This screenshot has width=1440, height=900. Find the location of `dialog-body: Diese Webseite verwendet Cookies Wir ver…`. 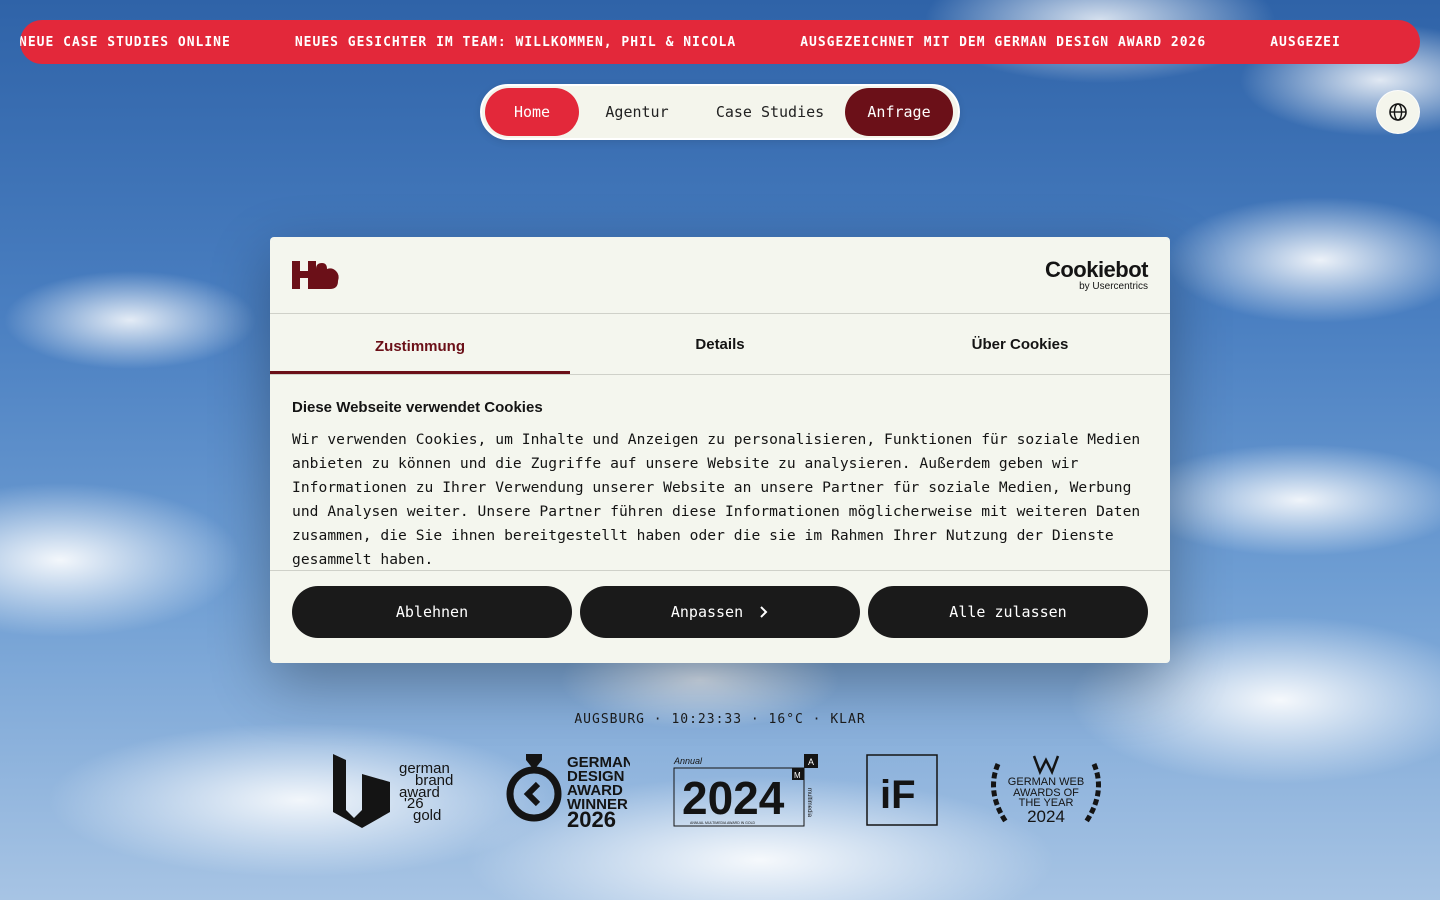

dialog-body: Diese Webseite verwendet Cookies Wir ver… is located at coordinates (720, 473).